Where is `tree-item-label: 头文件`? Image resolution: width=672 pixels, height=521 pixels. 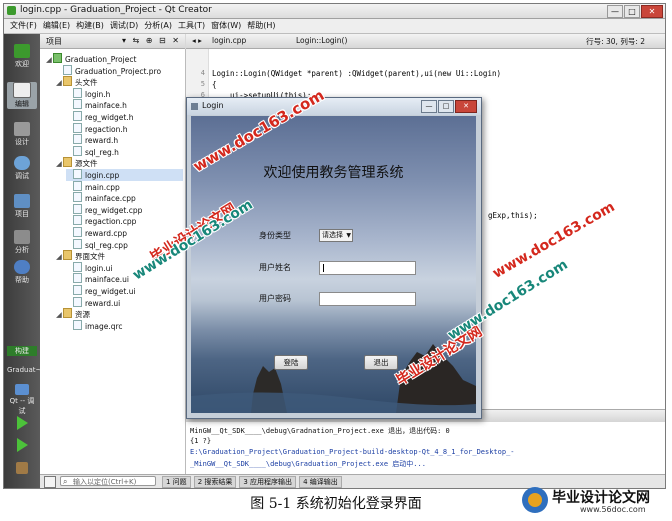
tree-item-label: 头文件 is located at coordinates (86, 83).